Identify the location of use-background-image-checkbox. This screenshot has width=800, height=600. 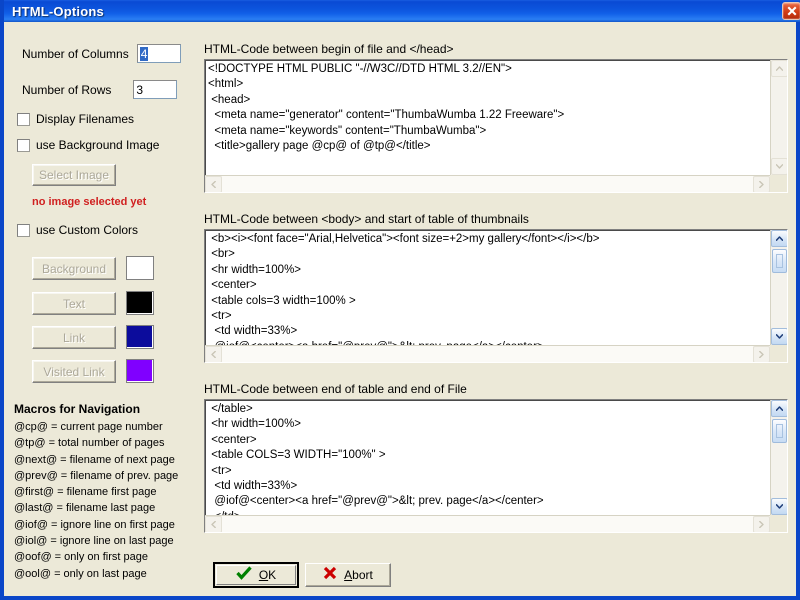
(23, 145).